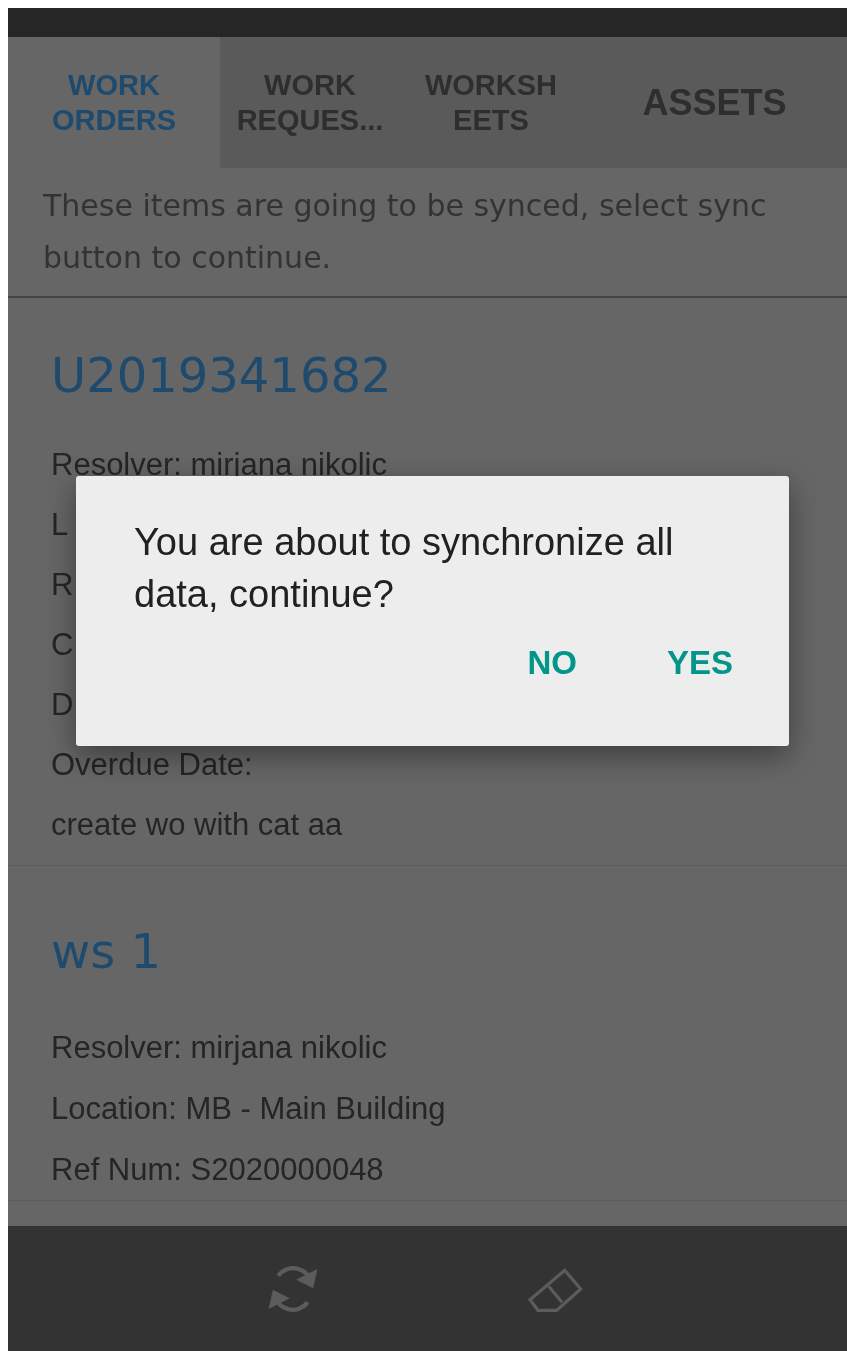 Image resolution: width=847 pixels, height=1351 pixels. I want to click on tab: WORK ORDERS, so click(114, 102).